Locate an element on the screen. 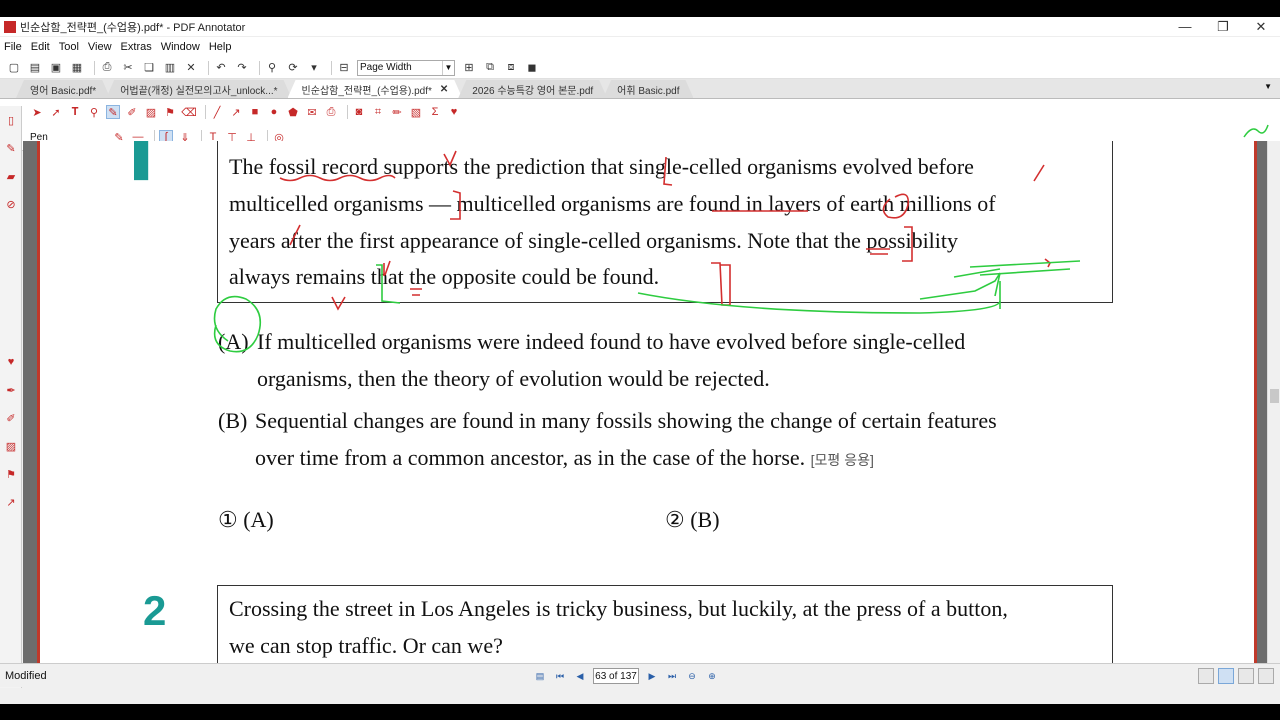 This screenshot has width=1280, height=720. select-annotation-icon: ➚ is located at coordinates (56, 112).